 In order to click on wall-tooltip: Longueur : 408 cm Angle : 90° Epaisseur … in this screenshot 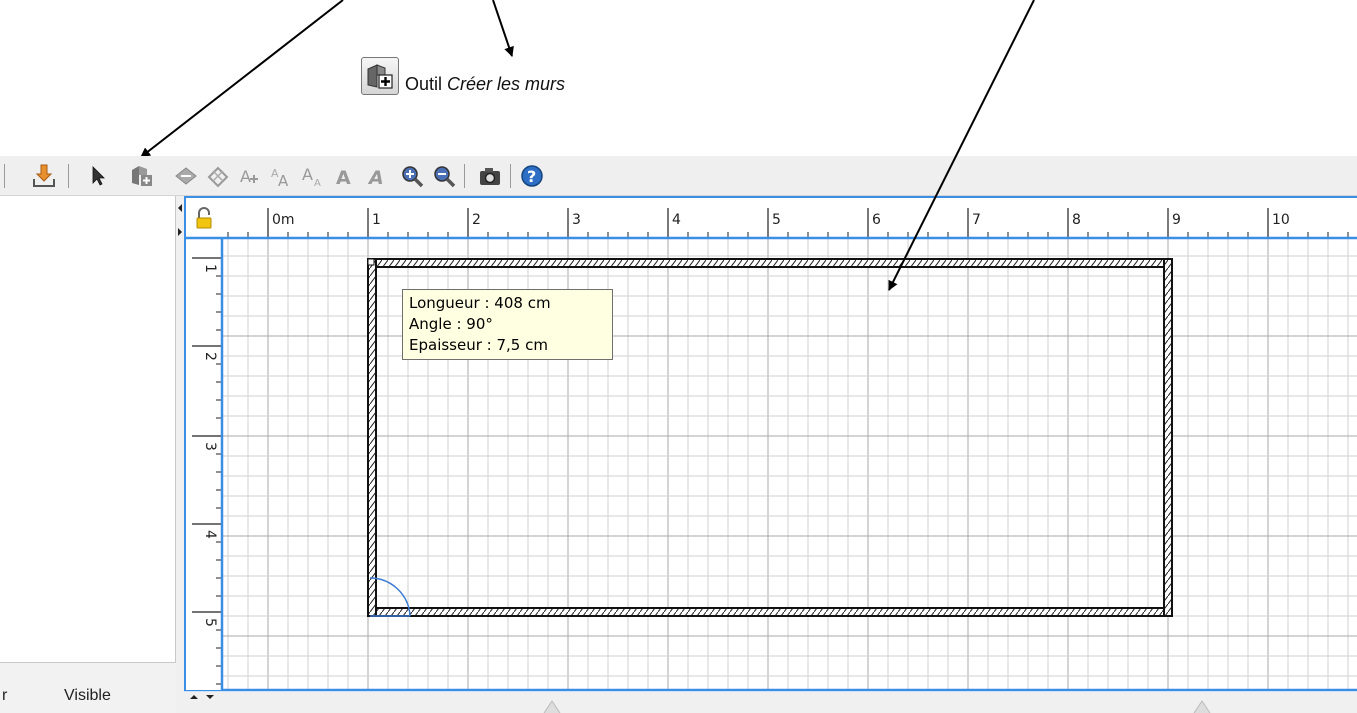, I will do `click(507, 324)`.